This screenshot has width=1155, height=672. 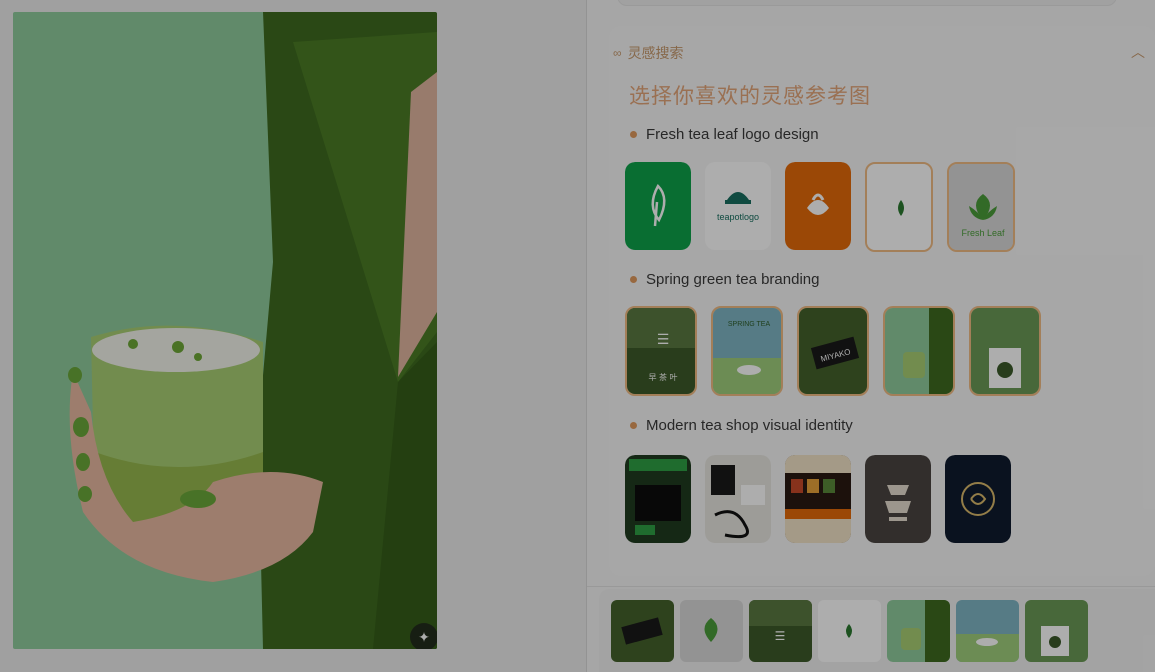 What do you see at coordinates (898, 499) in the screenshot?
I see `thumb-tea-shop-gray` at bounding box center [898, 499].